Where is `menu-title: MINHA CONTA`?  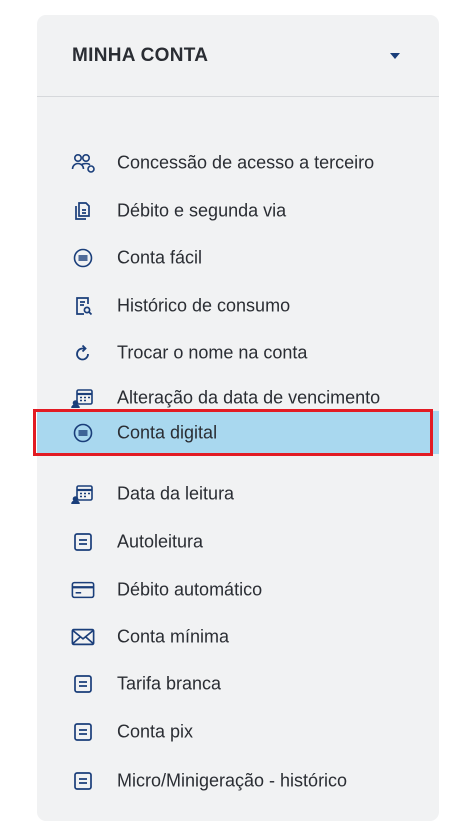
menu-title: MINHA CONTA is located at coordinates (140, 55).